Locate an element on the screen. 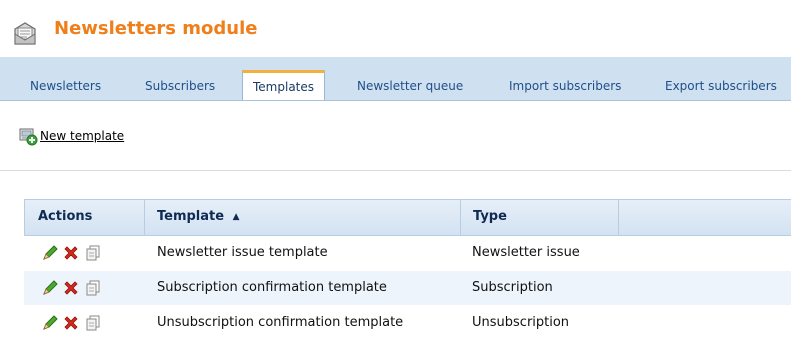 The height and width of the screenshot is (341, 791). tab-subscribers: Subscribers is located at coordinates (180, 86).